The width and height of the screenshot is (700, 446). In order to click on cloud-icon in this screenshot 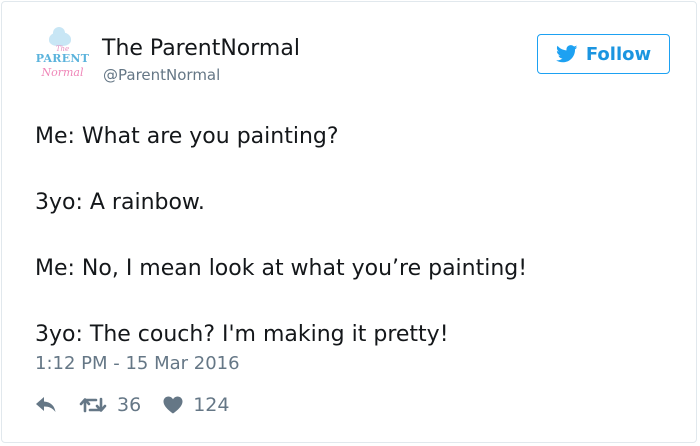, I will do `click(60, 36)`.